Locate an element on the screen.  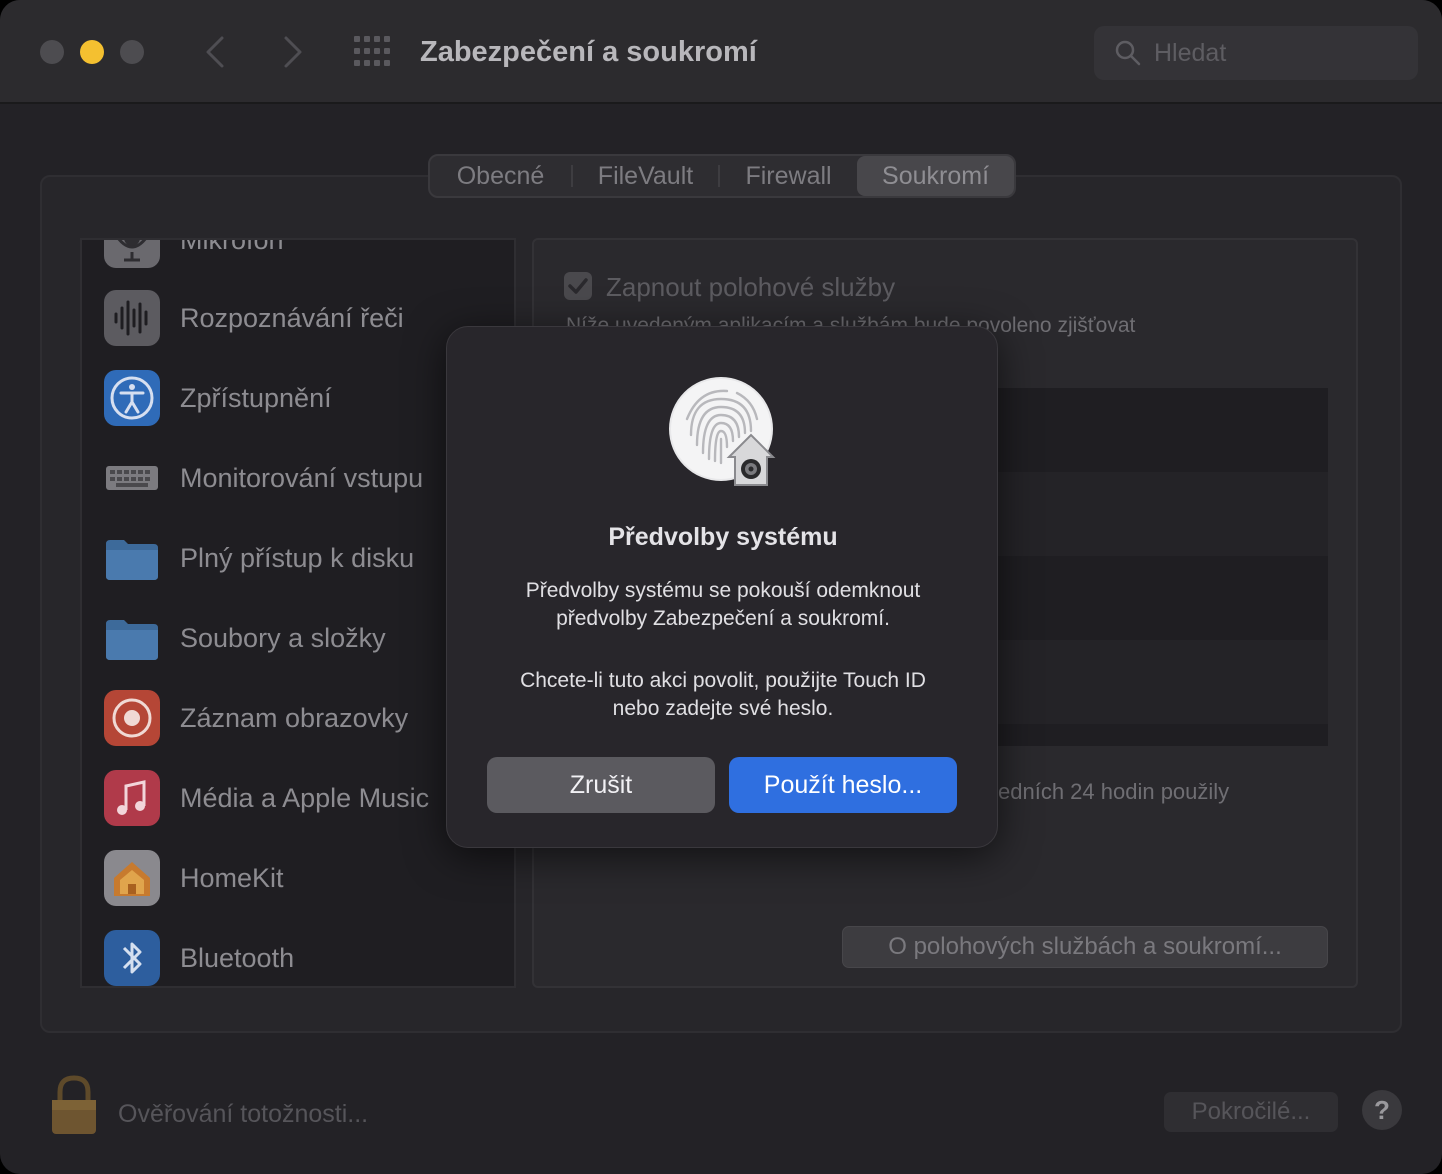
chevron-left-icon is located at coordinates (215, 52).